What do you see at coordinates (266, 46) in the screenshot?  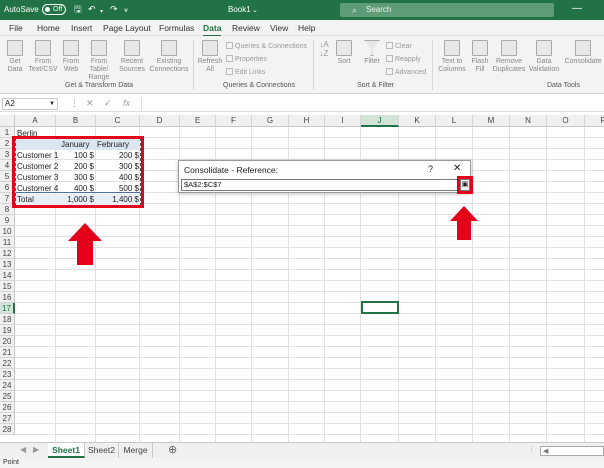 I see `queries-connections-button: Queries & Connections` at bounding box center [266, 46].